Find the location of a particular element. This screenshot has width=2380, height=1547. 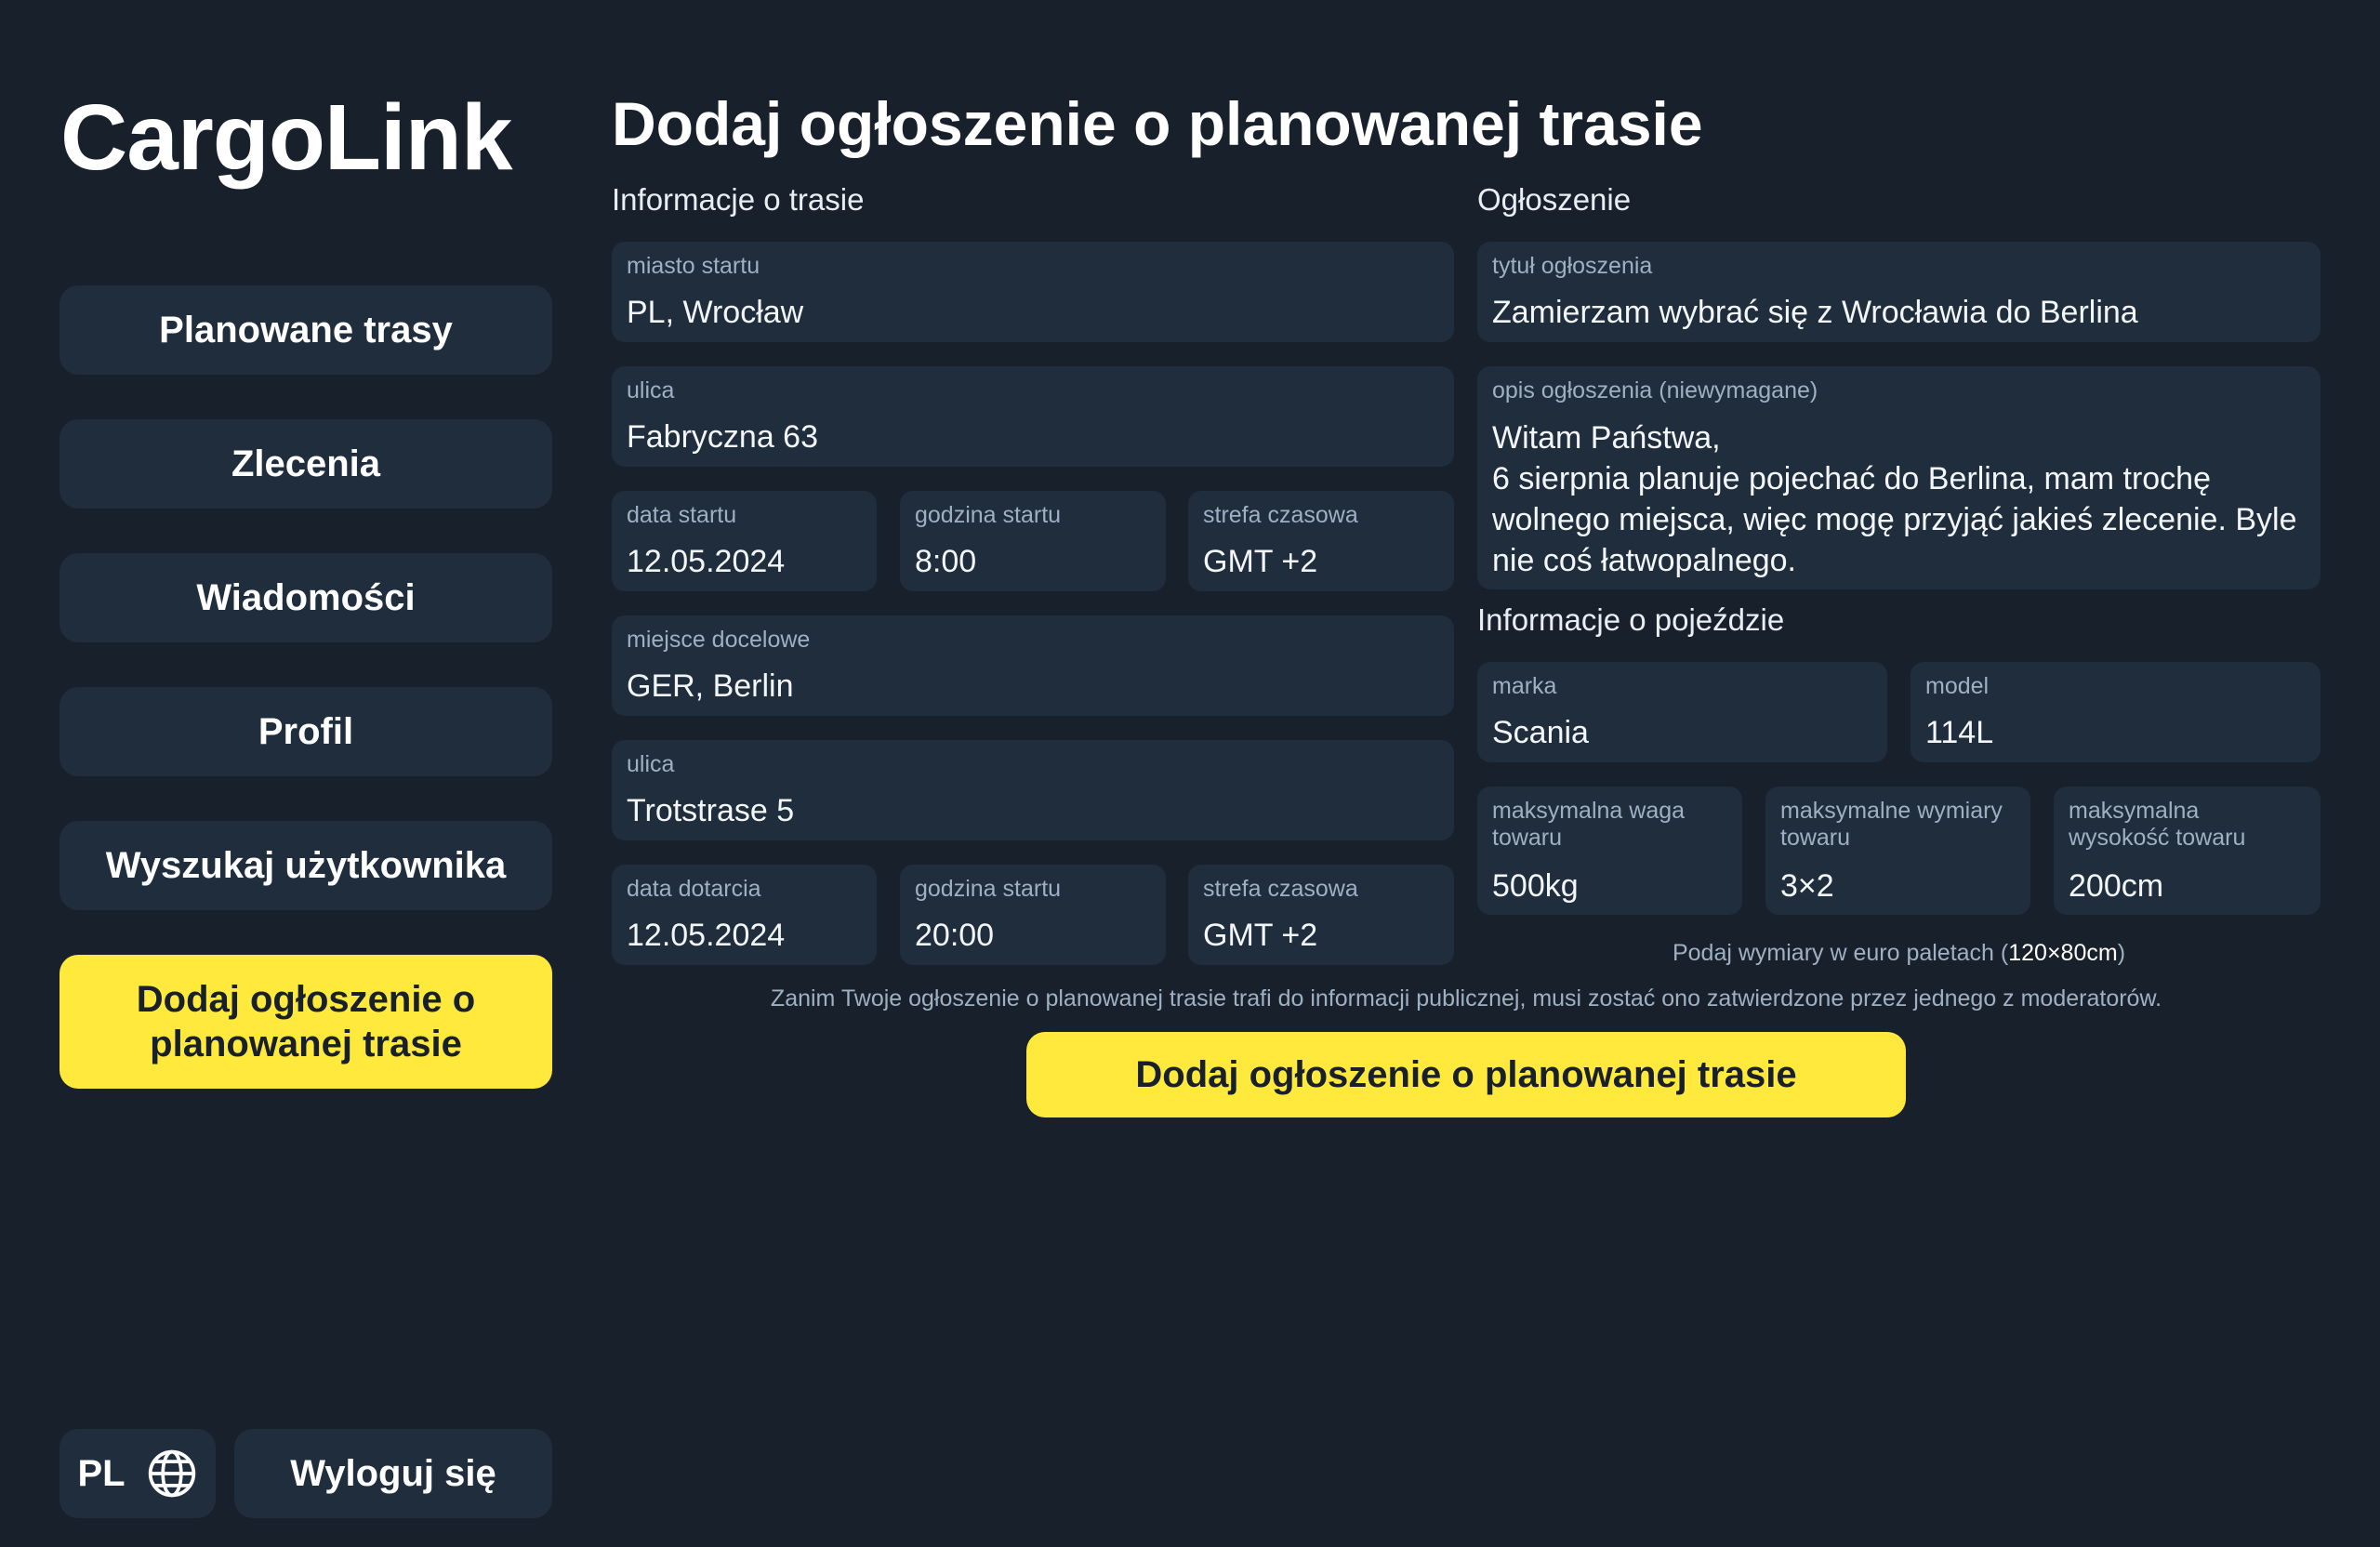

arrival-date-input: 12.05.2024 is located at coordinates (744, 936).